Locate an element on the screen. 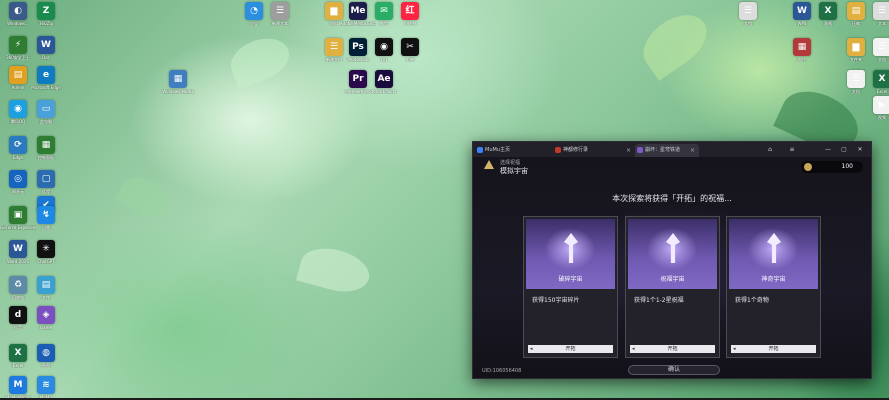 Image resolution: width=889 pixels, height=400 pixels. minimize-icon: — is located at coordinates (828, 149).